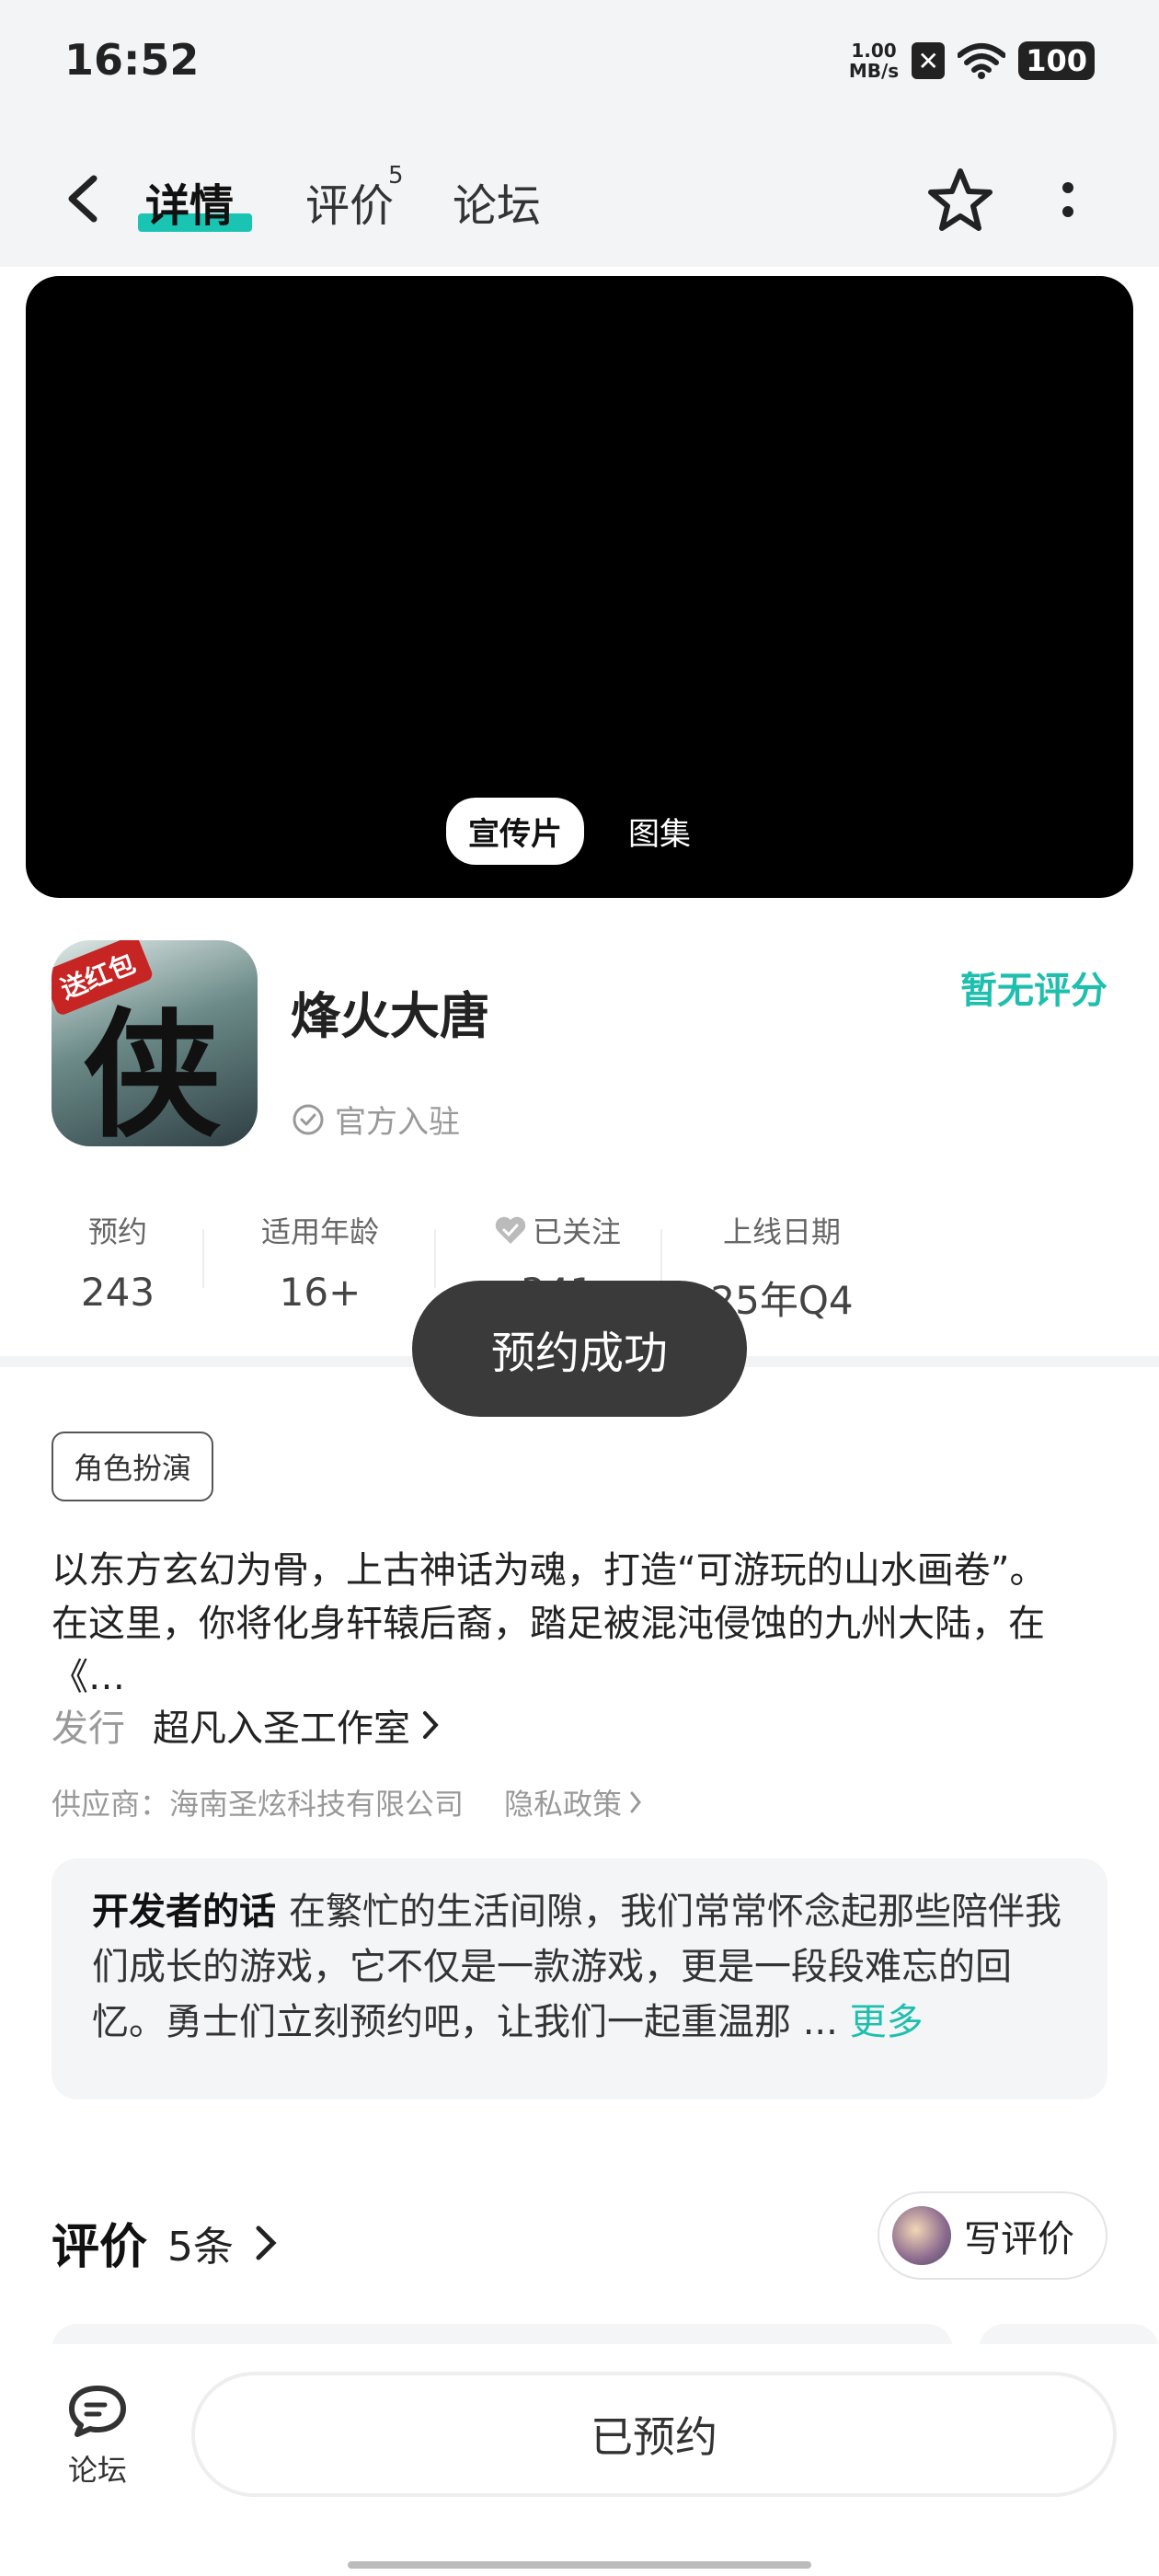  I want to click on tab-reviews: 评价, so click(349, 201).